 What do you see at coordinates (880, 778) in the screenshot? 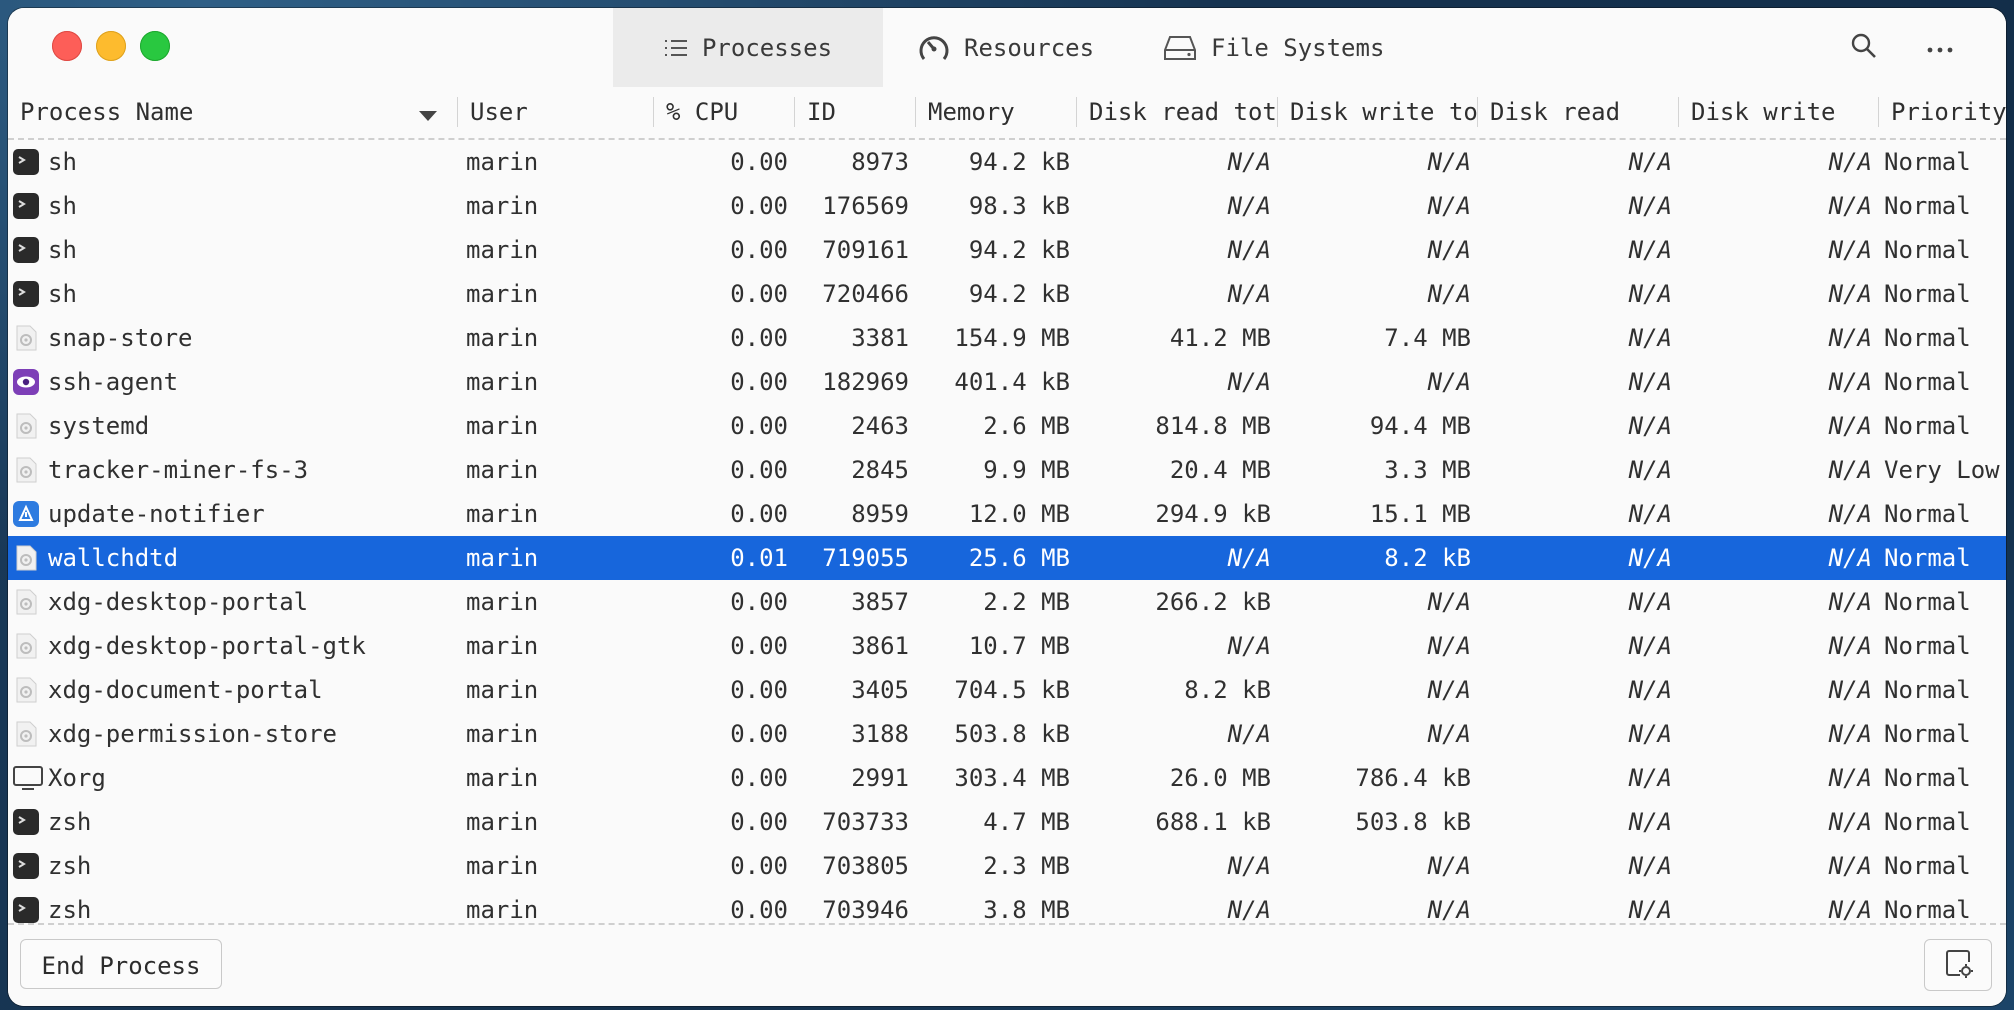
I see `cell-id: 2991` at bounding box center [880, 778].